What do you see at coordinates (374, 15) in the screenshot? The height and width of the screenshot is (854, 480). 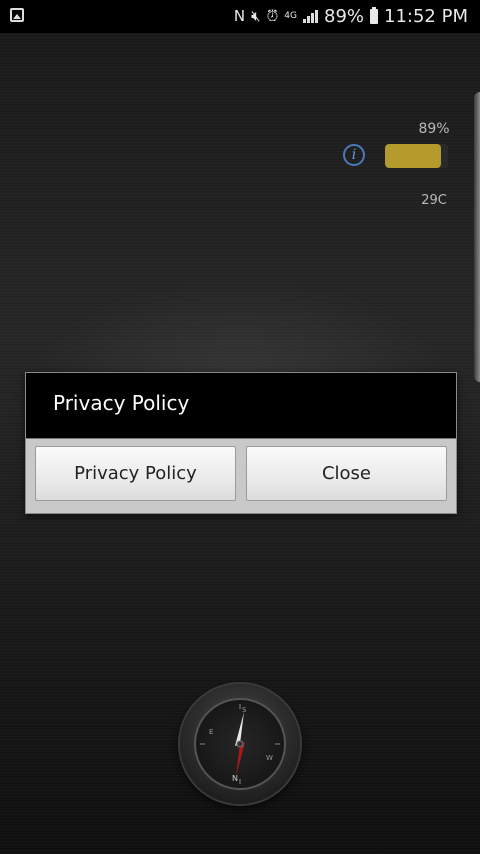 I see `battery-icon` at bounding box center [374, 15].